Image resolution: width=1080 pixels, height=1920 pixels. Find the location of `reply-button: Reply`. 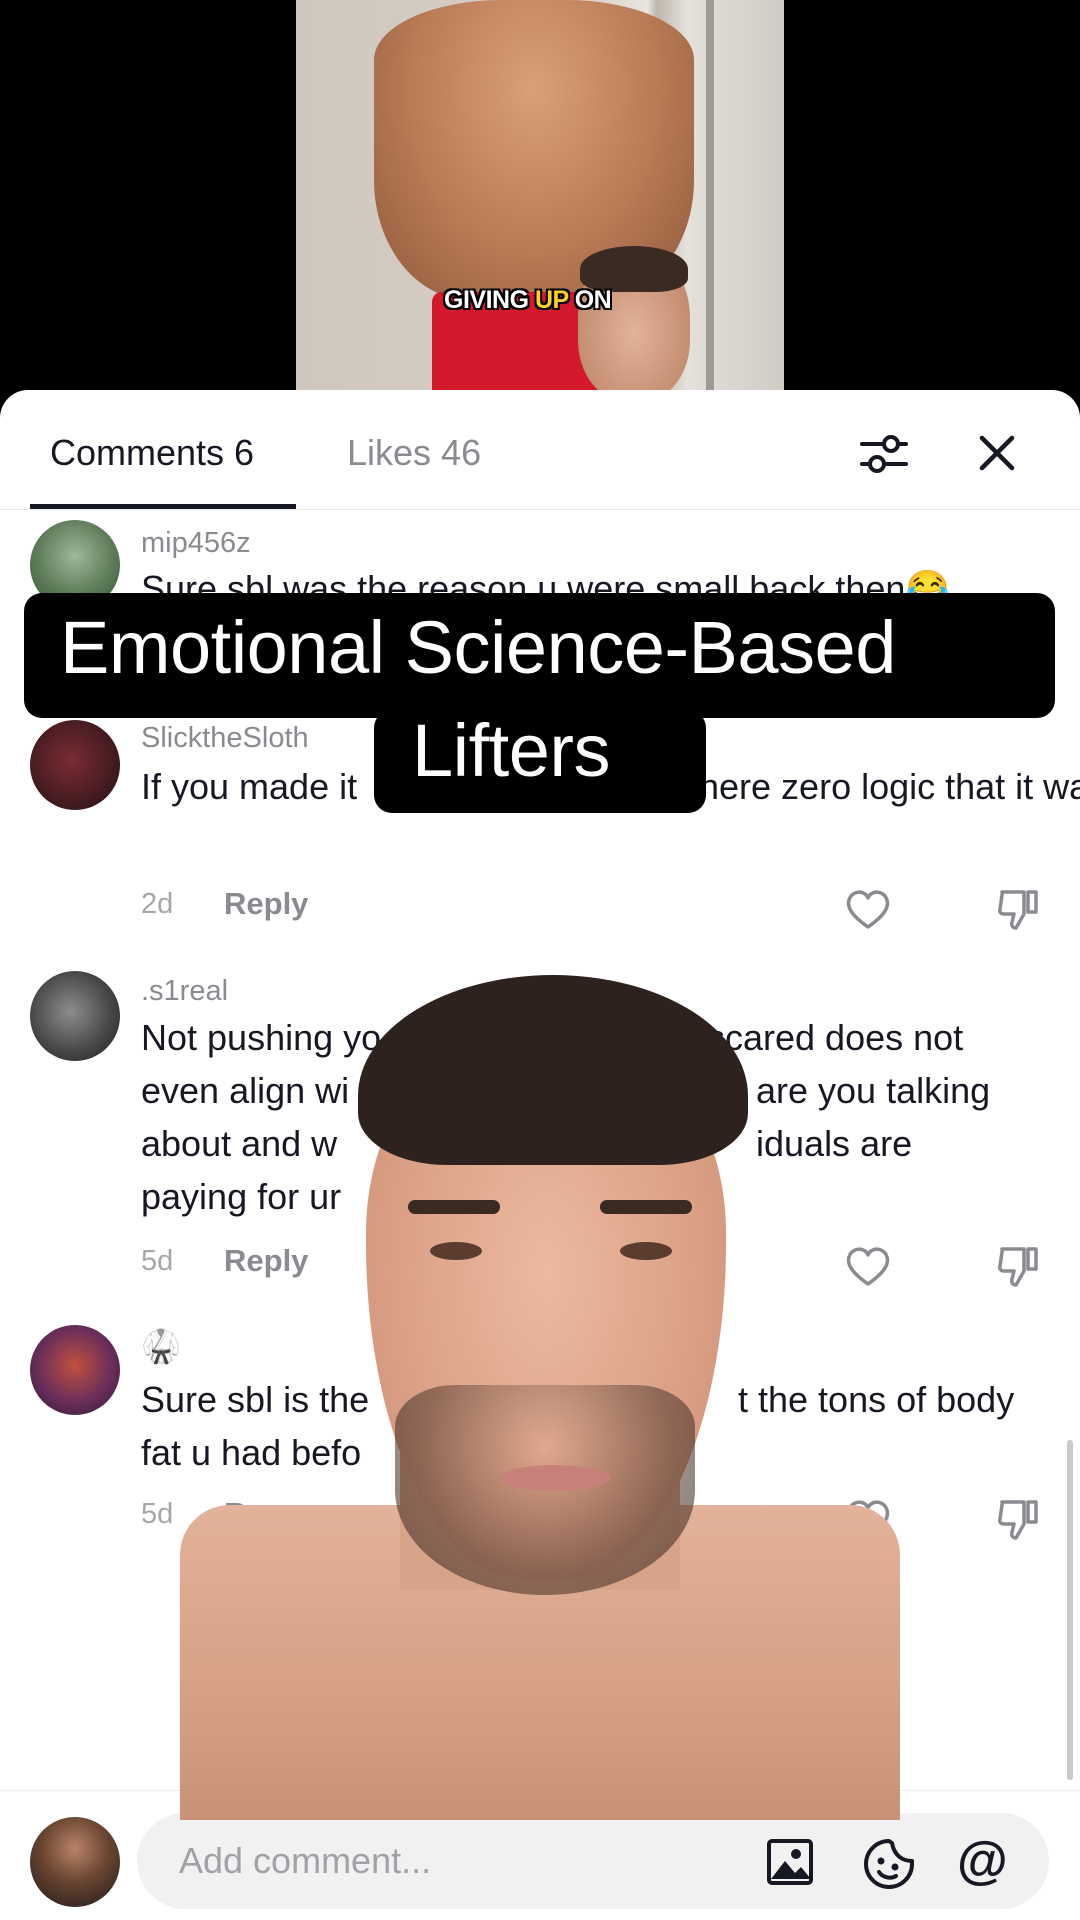

reply-button: Reply is located at coordinates (266, 904).